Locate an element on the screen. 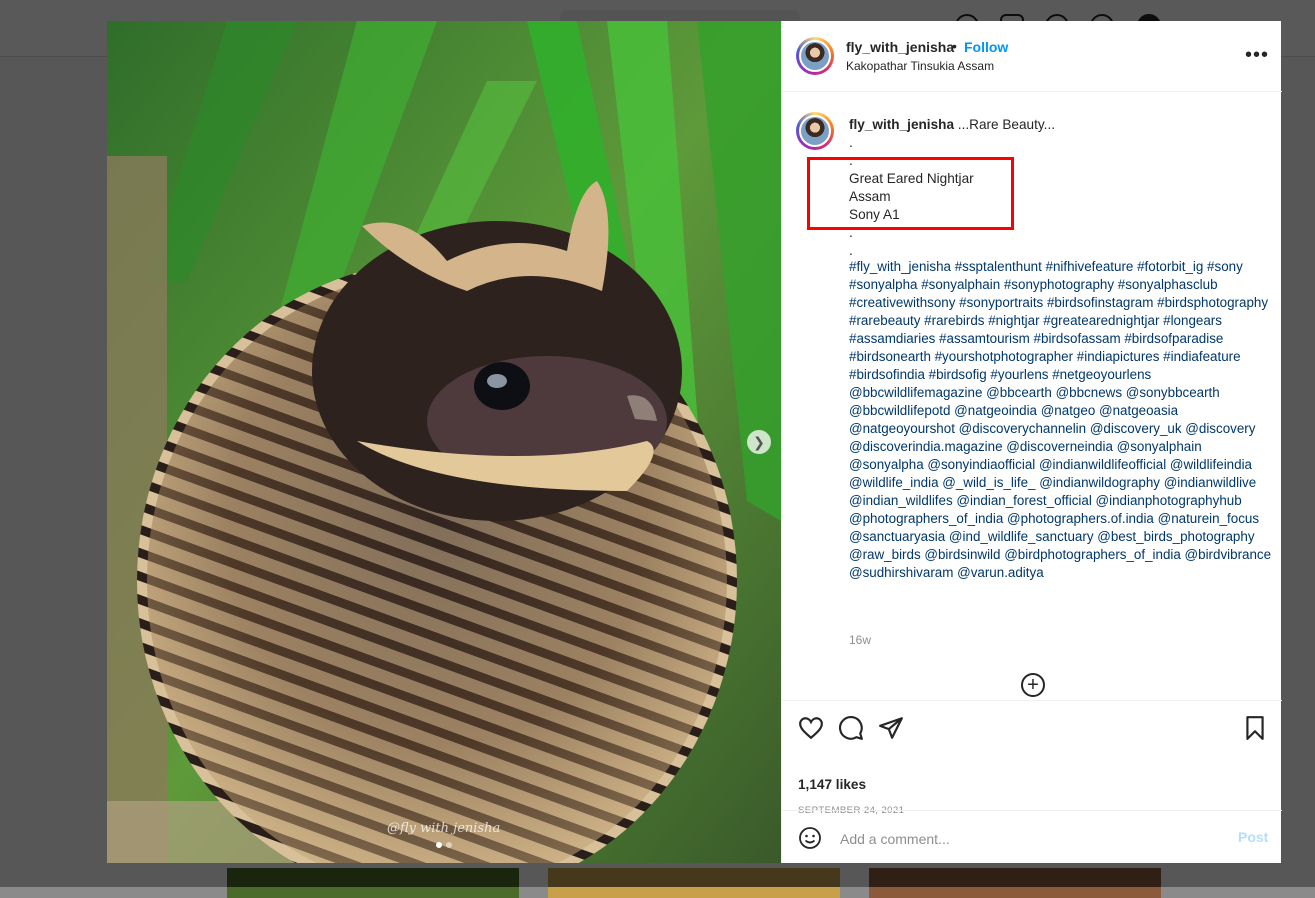  caption-line: . is located at coordinates (851, 142).